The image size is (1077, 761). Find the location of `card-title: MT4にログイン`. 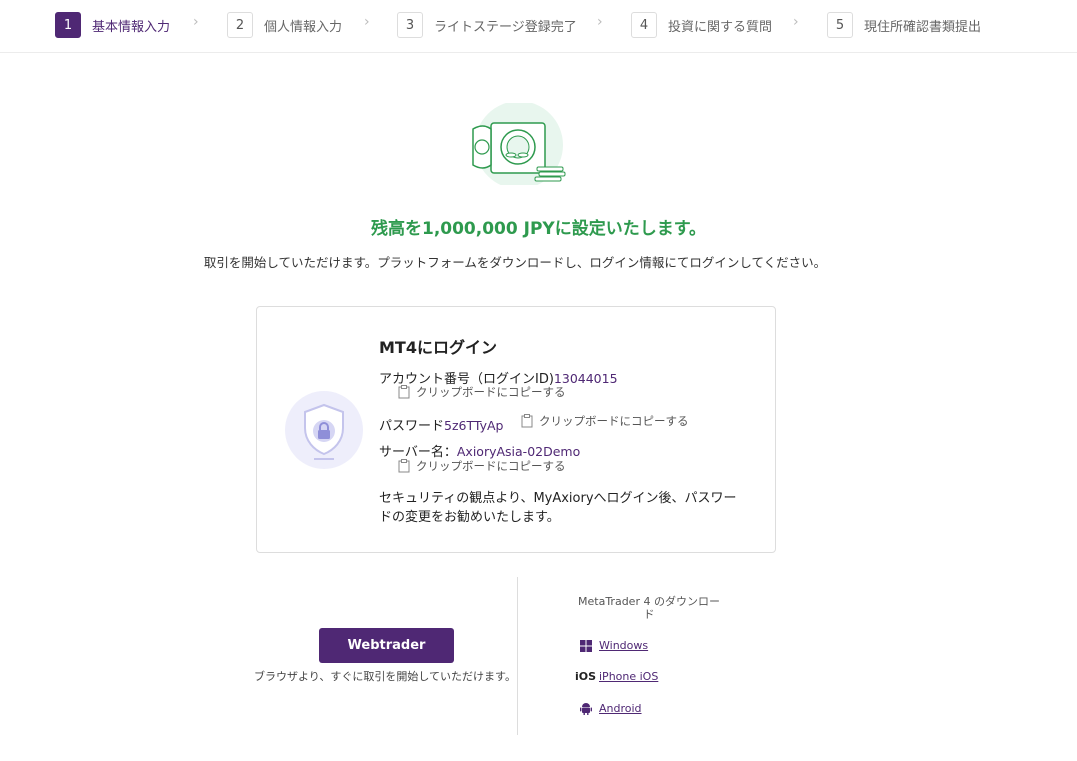

card-title: MT4にログイン is located at coordinates (438, 347).